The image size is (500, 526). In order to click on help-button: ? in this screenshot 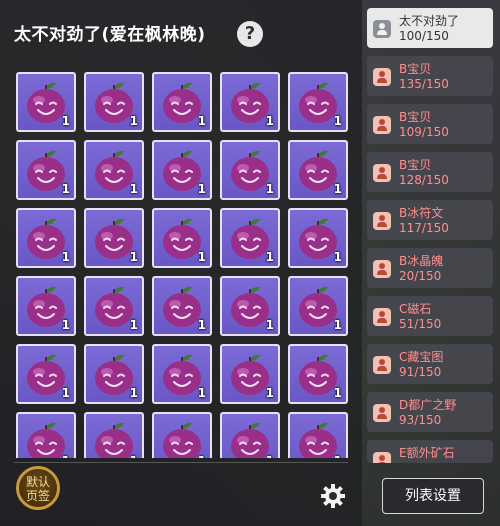, I will do `click(250, 34)`.